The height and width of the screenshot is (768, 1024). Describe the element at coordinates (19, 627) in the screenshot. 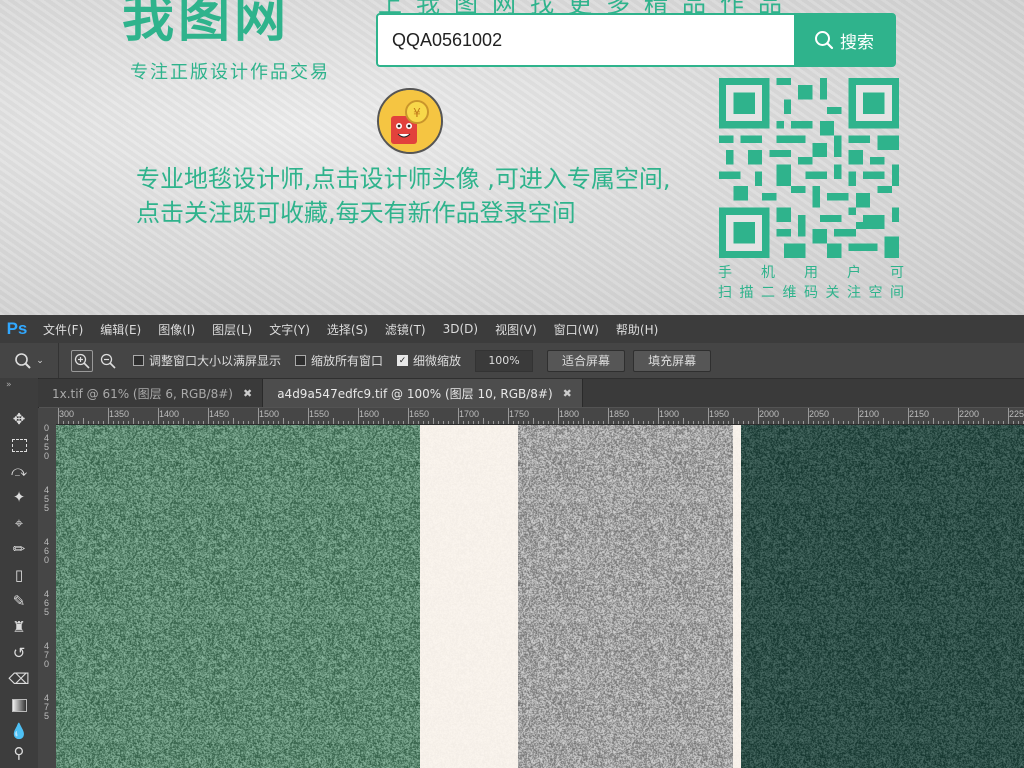

I see `stamp-icon: ♜` at that location.